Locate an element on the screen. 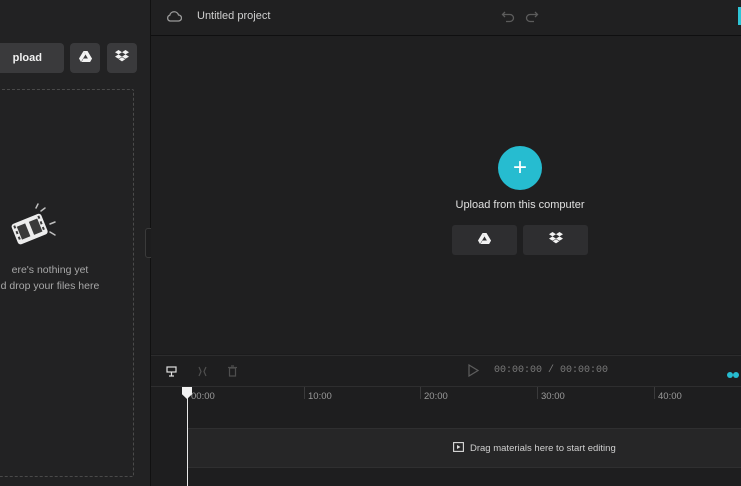  empty-state-subtitle: d drop your files here is located at coordinates (50, 286).